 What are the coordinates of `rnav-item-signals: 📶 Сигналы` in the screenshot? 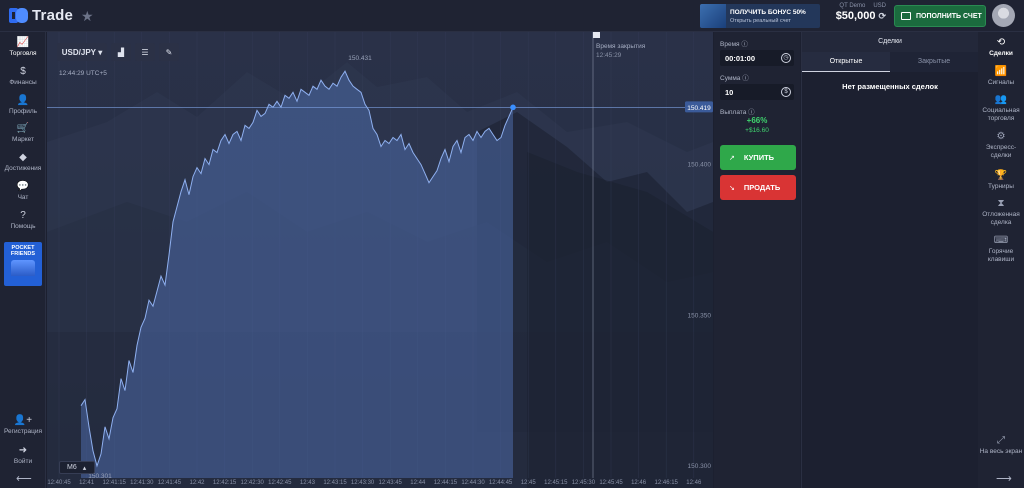 It's located at (1001, 76).